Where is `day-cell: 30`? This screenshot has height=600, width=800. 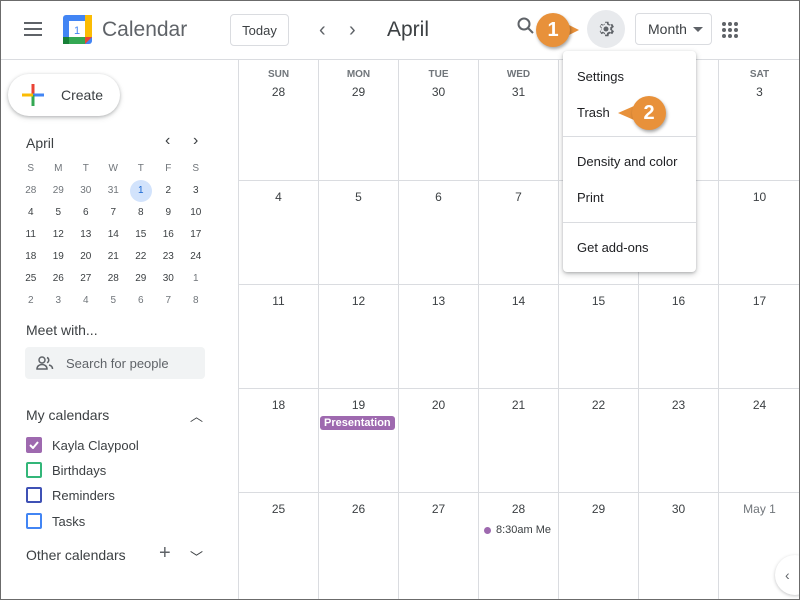 day-cell: 30 is located at coordinates (678, 546).